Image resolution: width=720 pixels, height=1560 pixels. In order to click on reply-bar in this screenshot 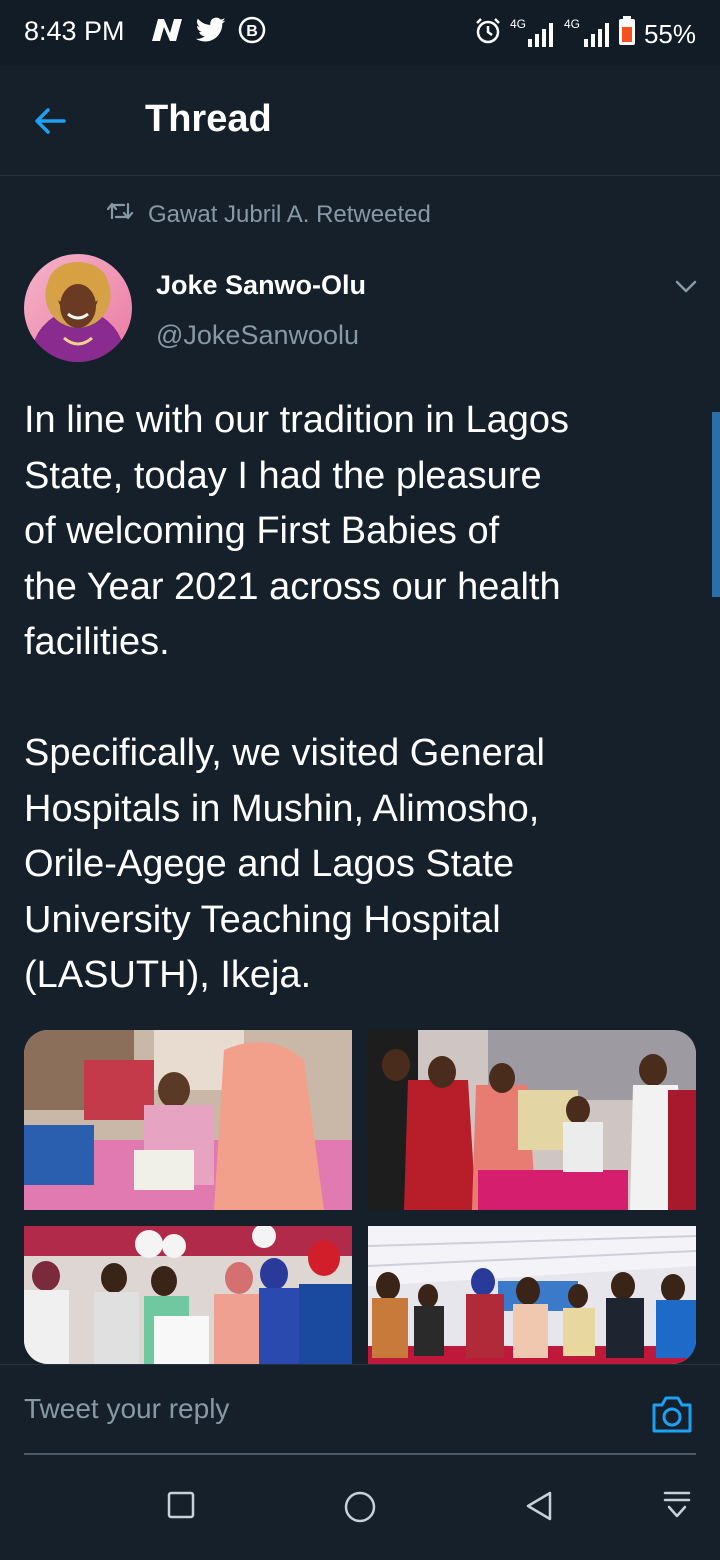, I will do `click(360, 1414)`.